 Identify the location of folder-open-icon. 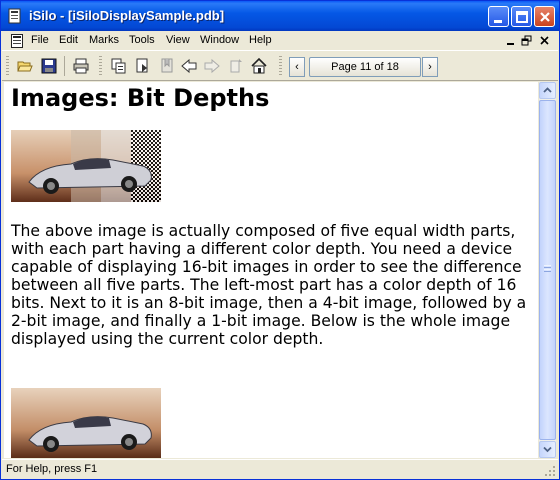
(25, 66).